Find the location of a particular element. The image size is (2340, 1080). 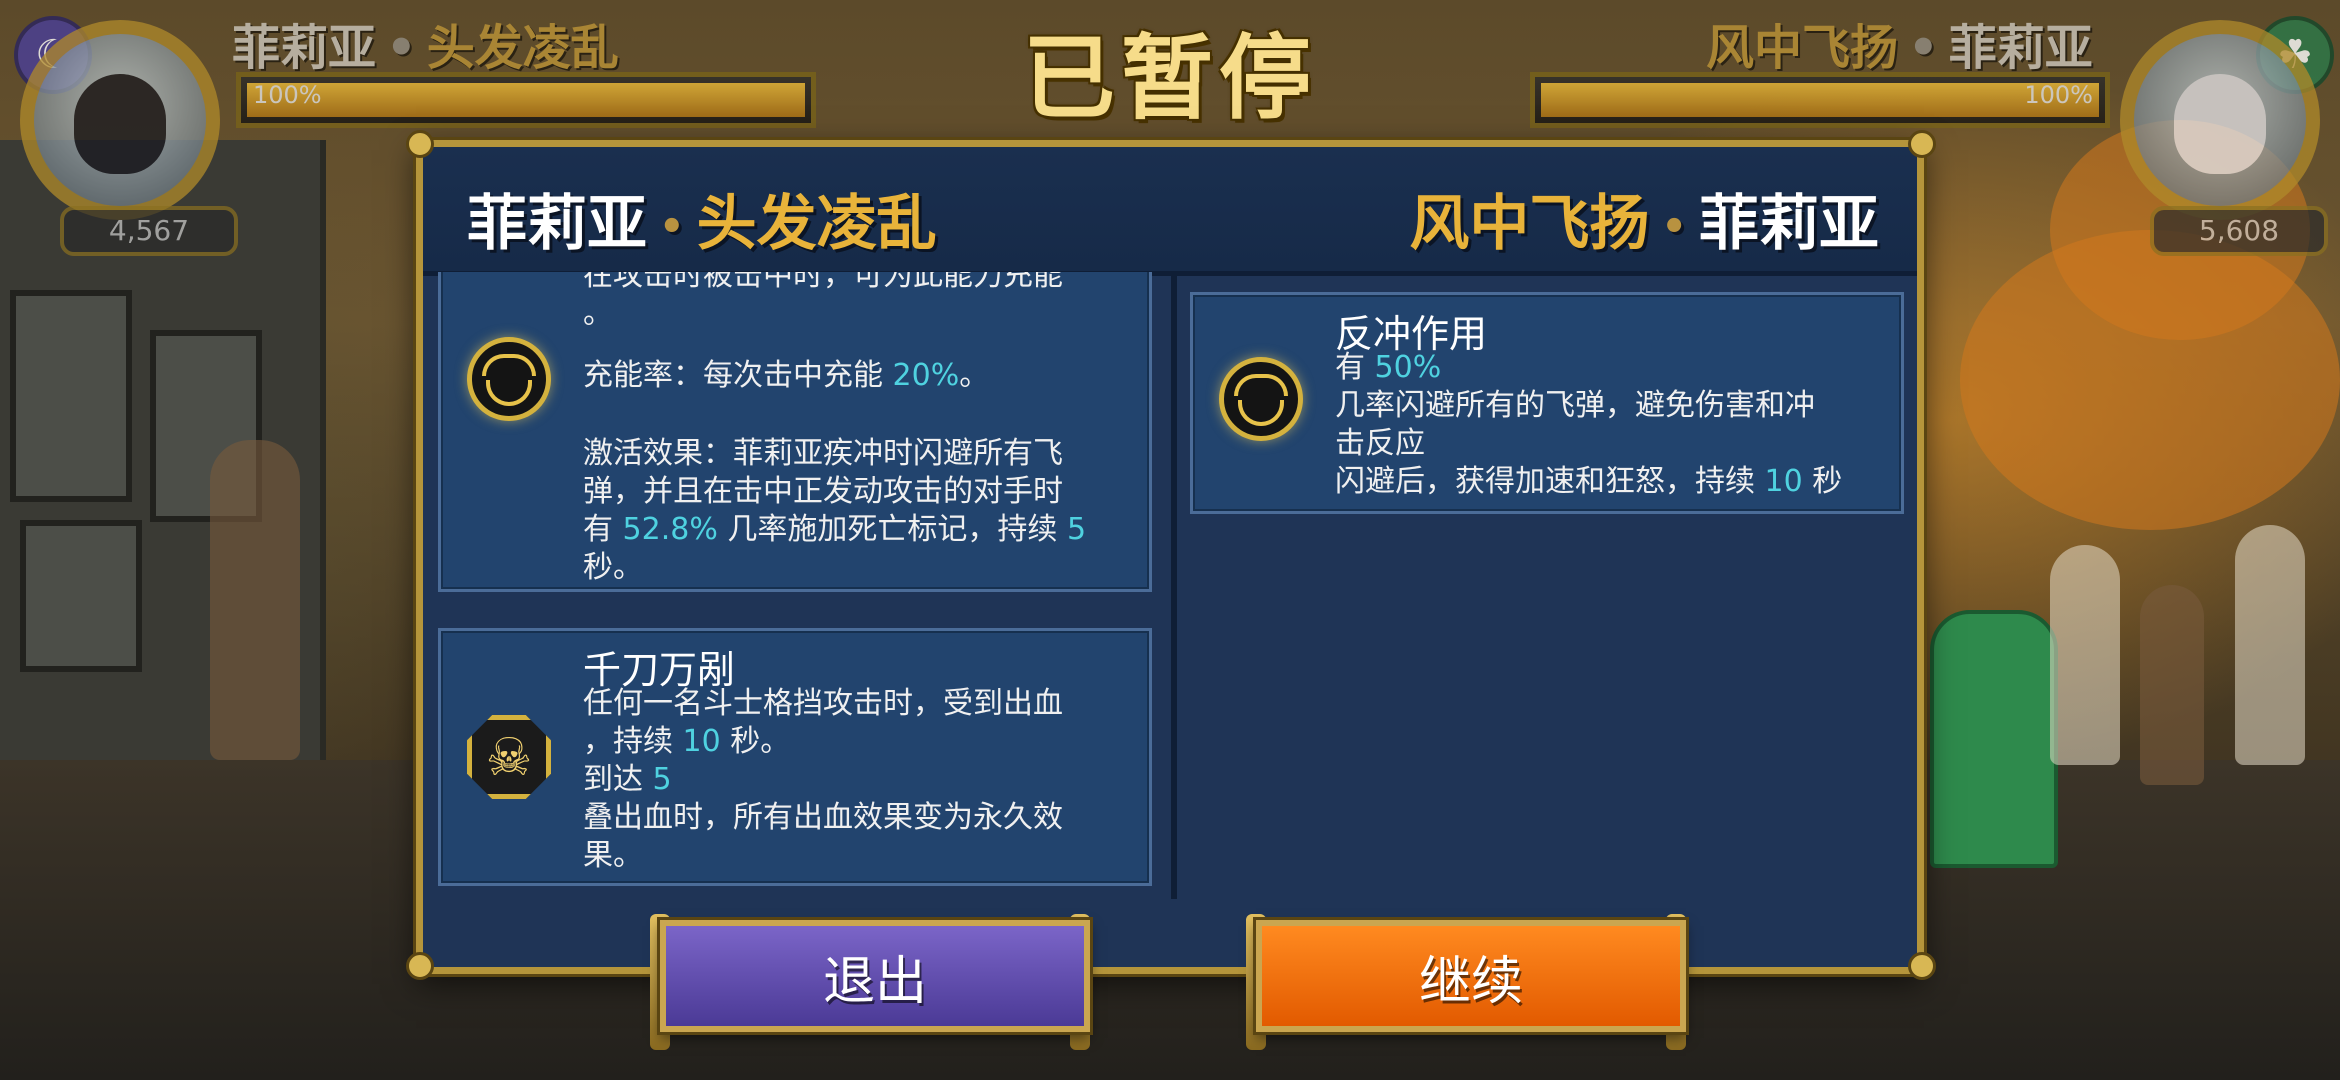

charge-rate-value: 20% is located at coordinates (926, 375).